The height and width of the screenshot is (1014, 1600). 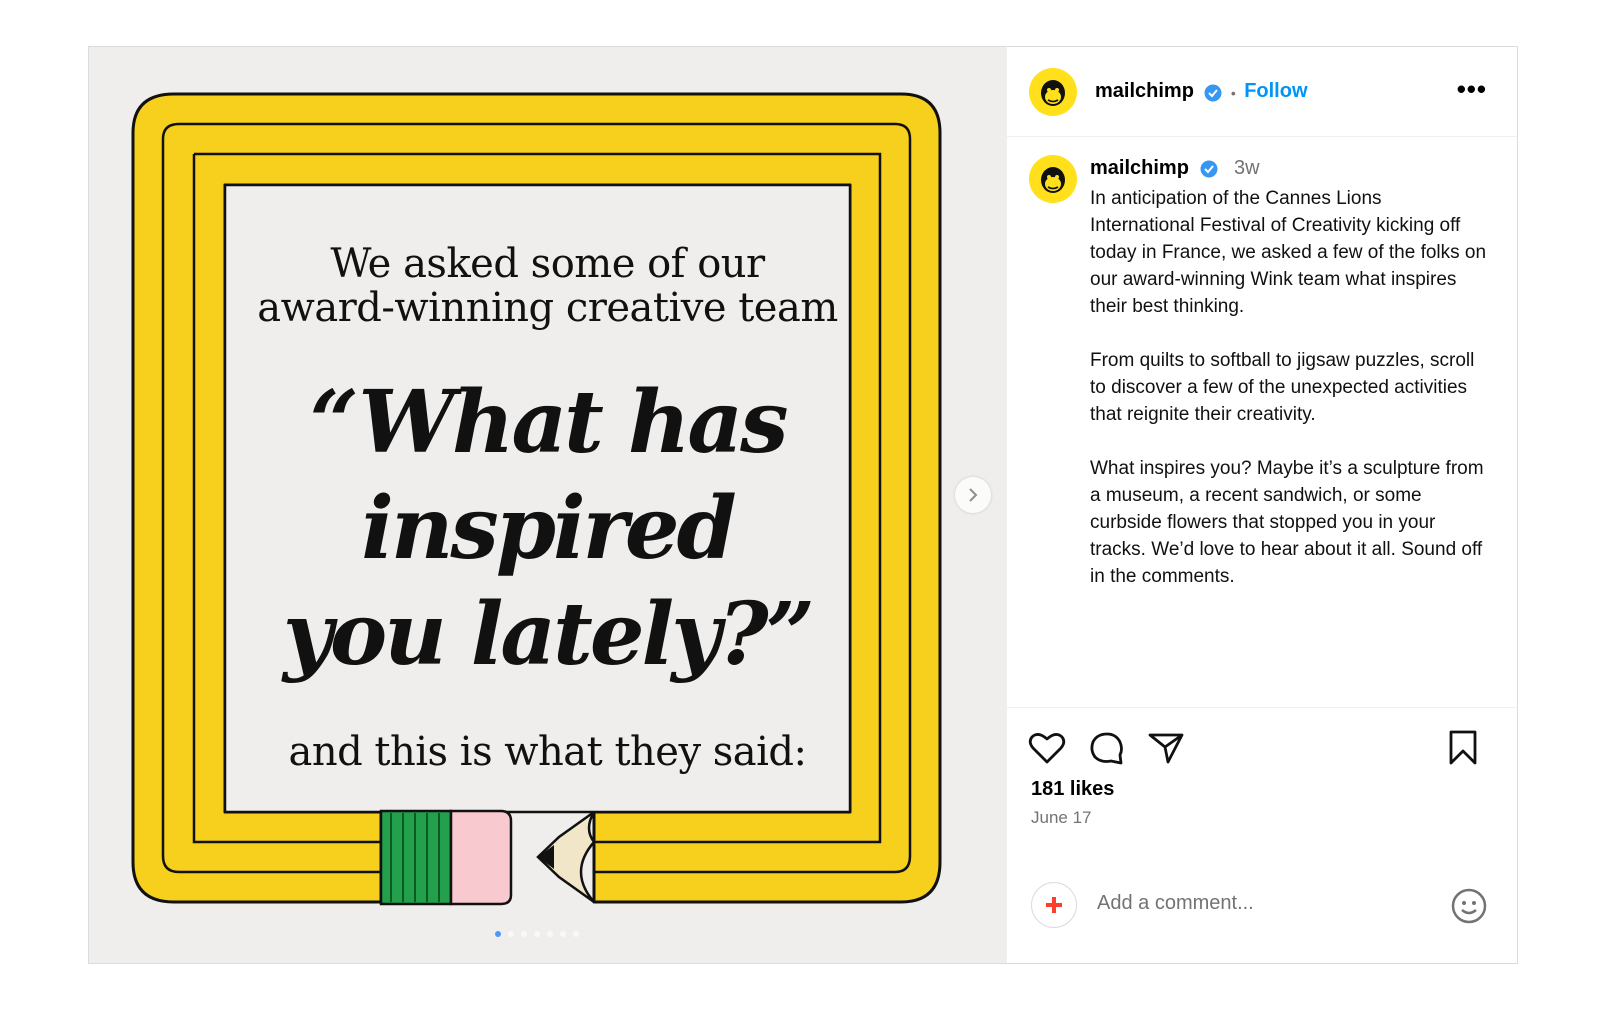 I want to click on save-button, so click(x=1463, y=748).